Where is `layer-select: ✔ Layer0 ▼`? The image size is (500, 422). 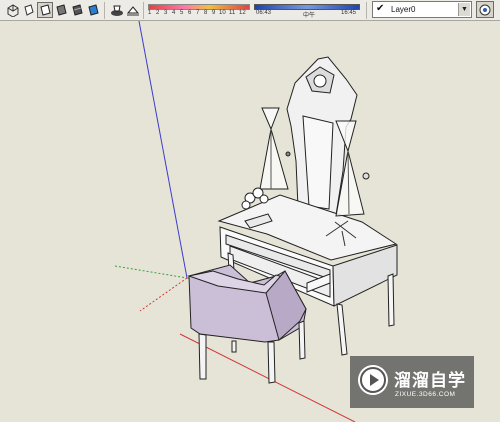 layer-select: ✔ Layer0 ▼ is located at coordinates (422, 9).